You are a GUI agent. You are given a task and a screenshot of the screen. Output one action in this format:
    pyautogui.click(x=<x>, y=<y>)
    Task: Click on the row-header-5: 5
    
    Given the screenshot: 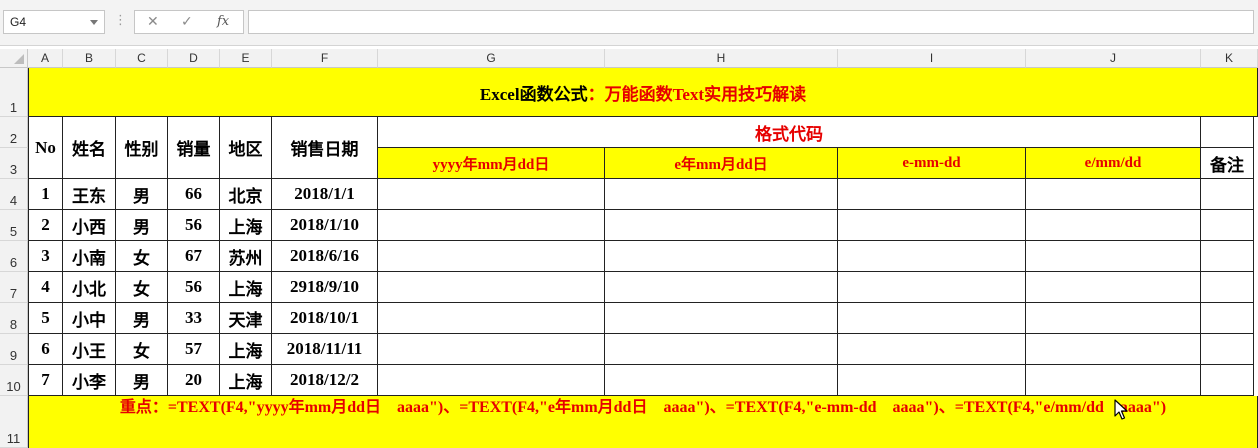 What is the action you would take?
    pyautogui.click(x=14, y=225)
    